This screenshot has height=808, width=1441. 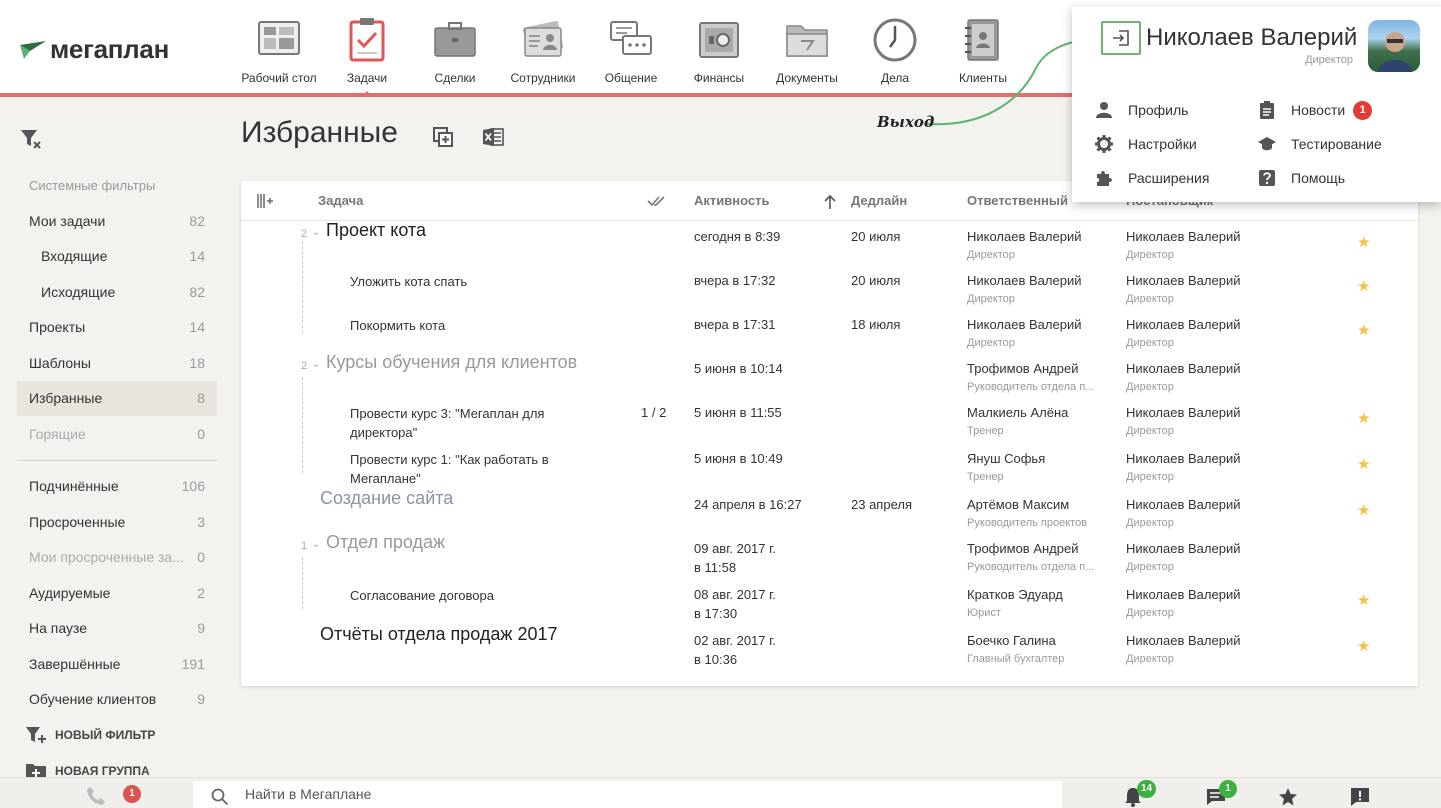 What do you see at coordinates (807, 46) in the screenshot?
I see `nav-item-folder: Документы` at bounding box center [807, 46].